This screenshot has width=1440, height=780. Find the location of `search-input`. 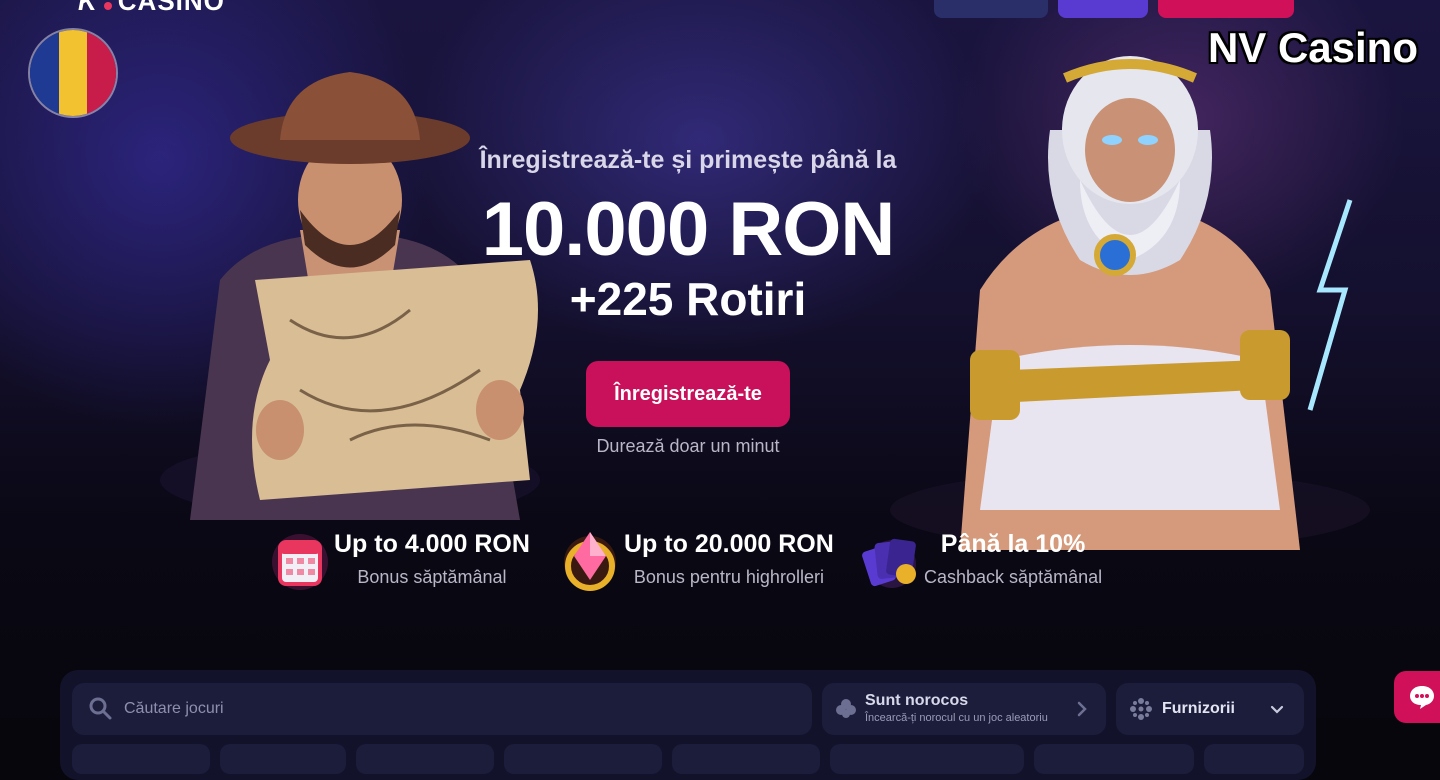

search-input is located at coordinates (454, 709).